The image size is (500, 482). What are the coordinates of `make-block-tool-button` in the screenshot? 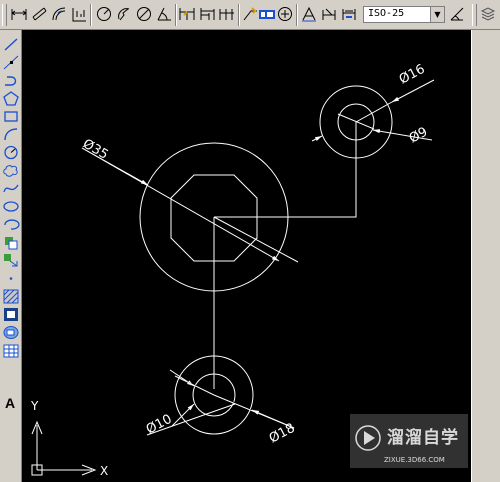 It's located at (11, 260).